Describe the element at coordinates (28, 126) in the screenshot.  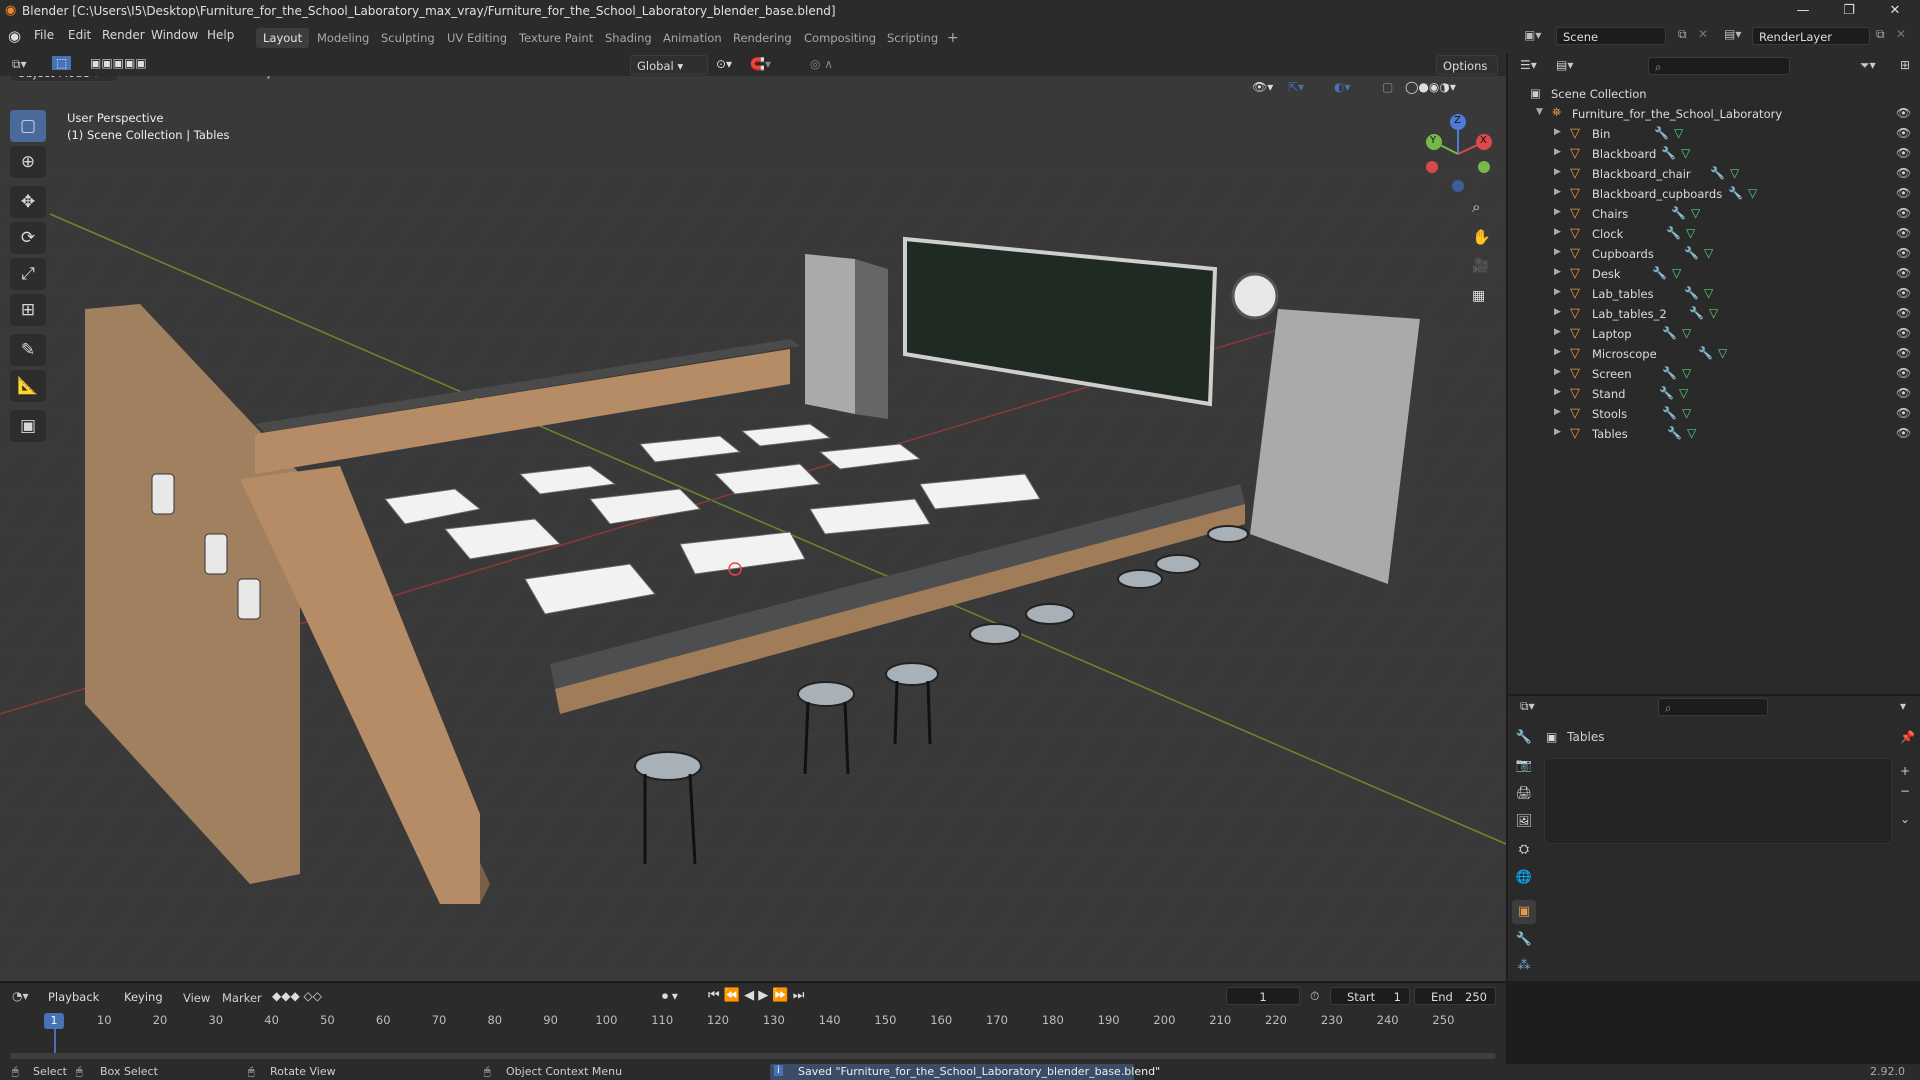
I see `select-box-icon: ▢` at that location.